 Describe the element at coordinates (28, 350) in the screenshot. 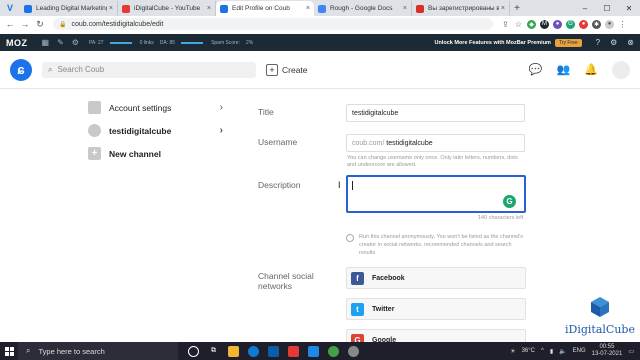

I see `search-icon: ⌕` at that location.